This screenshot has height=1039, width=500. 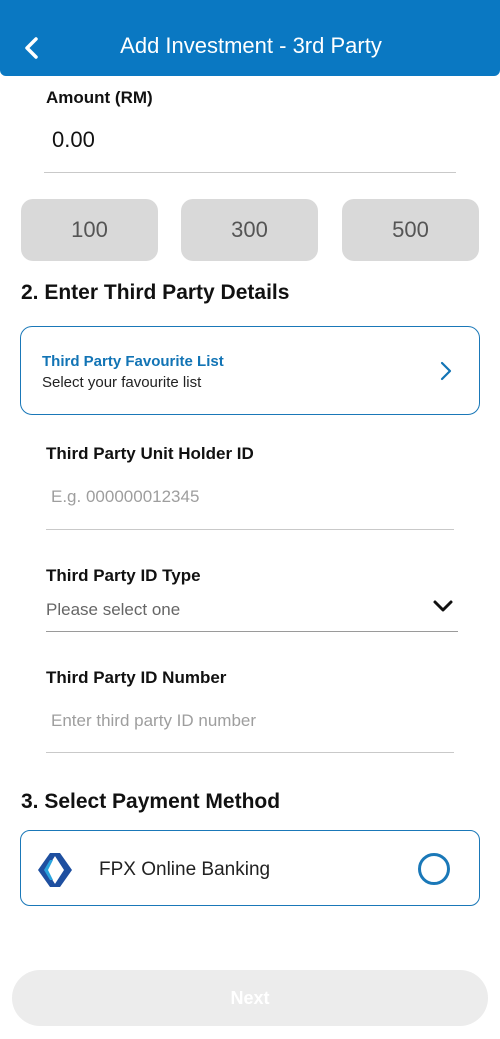 What do you see at coordinates (150, 453) in the screenshot?
I see `unit-holder-label: Third Party Unit Holder ID` at bounding box center [150, 453].